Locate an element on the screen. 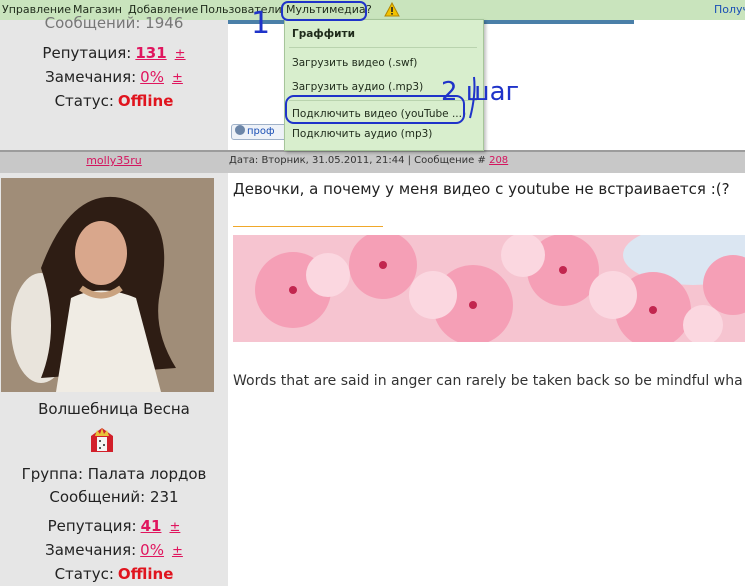 The image size is (745, 586). annotation-circle-multimedia is located at coordinates (324, 11).